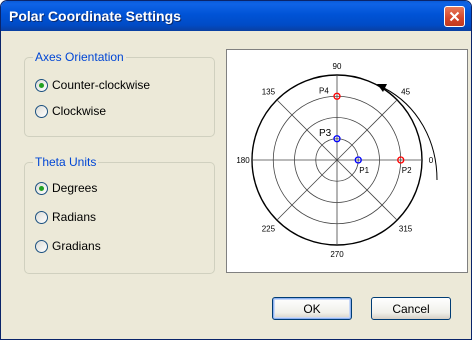 This screenshot has height=342, width=474. Describe the element at coordinates (407, 170) in the screenshot. I see `point-label-p2: P2` at that location.